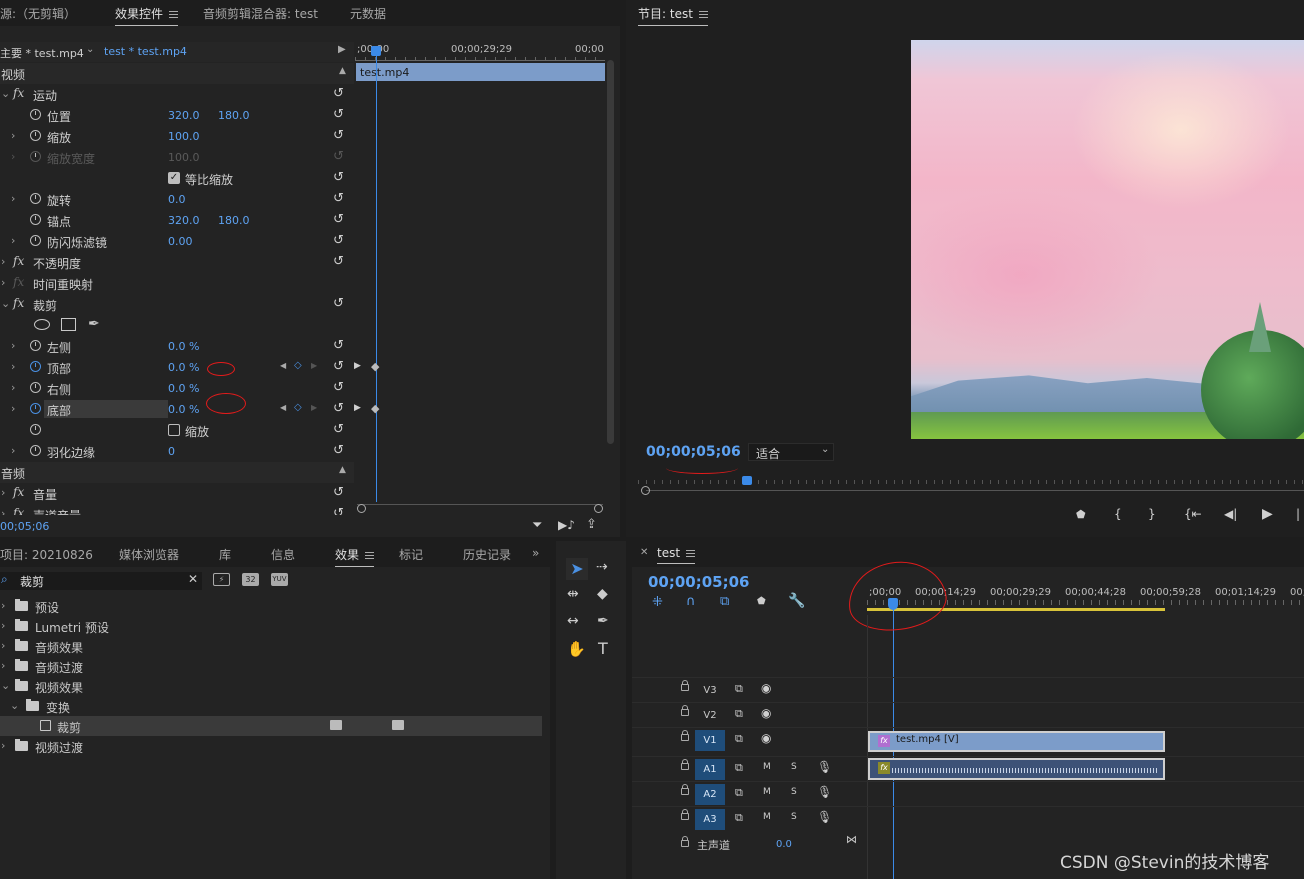 This screenshot has width=1304, height=879. Describe the element at coordinates (279, 579) in the screenshot. I see `yuv-effects-icon: YUV` at that location.